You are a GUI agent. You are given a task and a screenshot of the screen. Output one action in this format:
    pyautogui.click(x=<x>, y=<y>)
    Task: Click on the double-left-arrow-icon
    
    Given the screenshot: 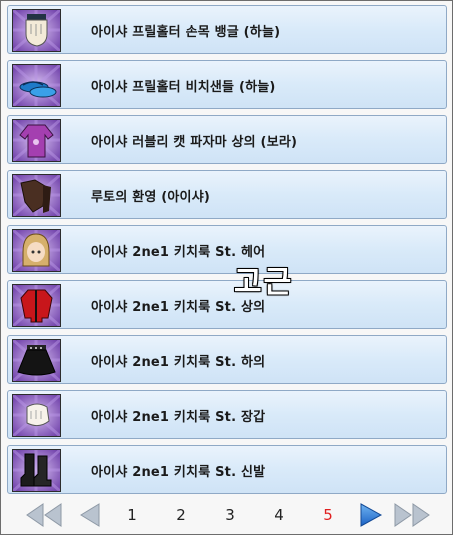 What is the action you would take?
    pyautogui.click(x=45, y=517)
    